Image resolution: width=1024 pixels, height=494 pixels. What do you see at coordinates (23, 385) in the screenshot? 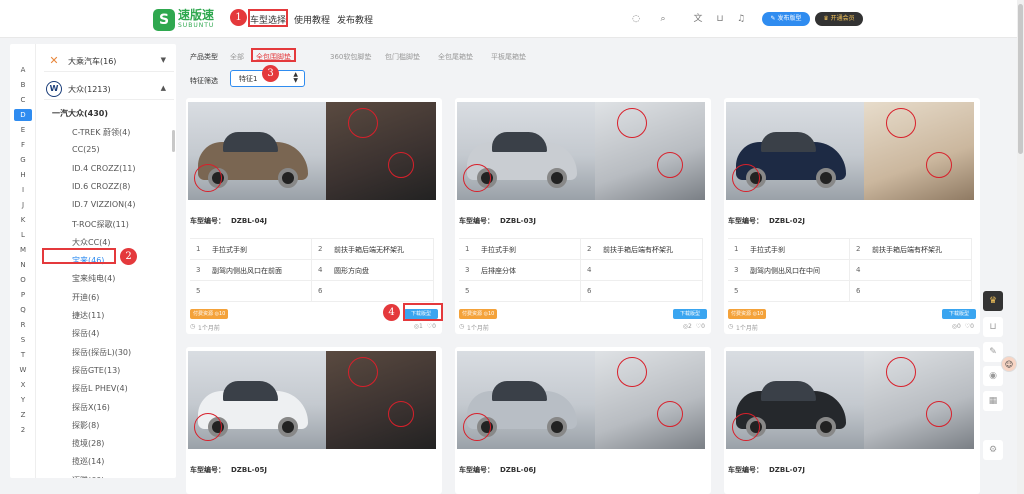
I see `letter-x: X` at bounding box center [23, 385].